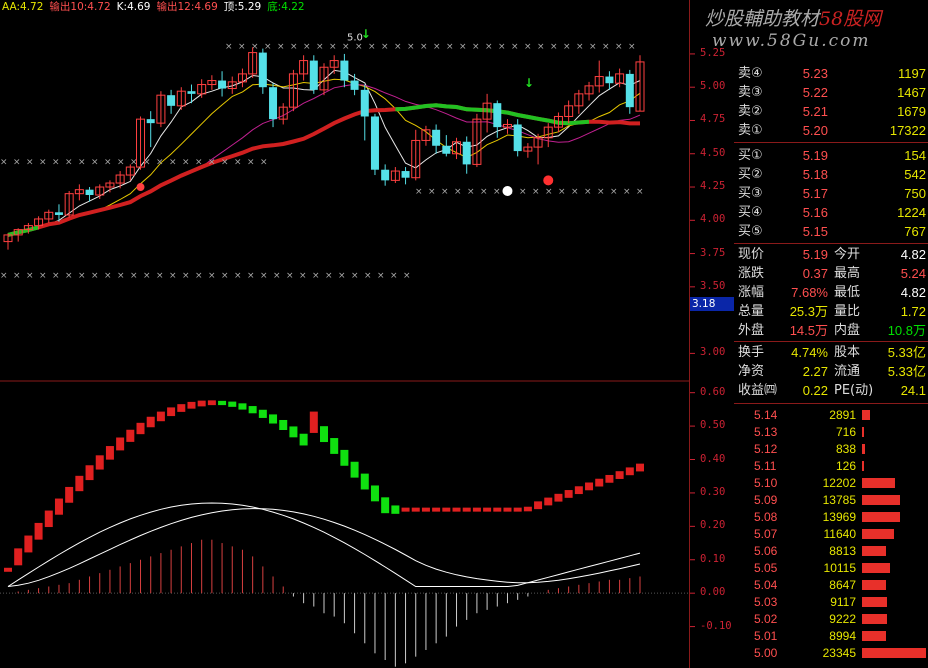 This screenshot has width=928, height=668. I want to click on depth-row: 5.09 13785, so click(832, 500).